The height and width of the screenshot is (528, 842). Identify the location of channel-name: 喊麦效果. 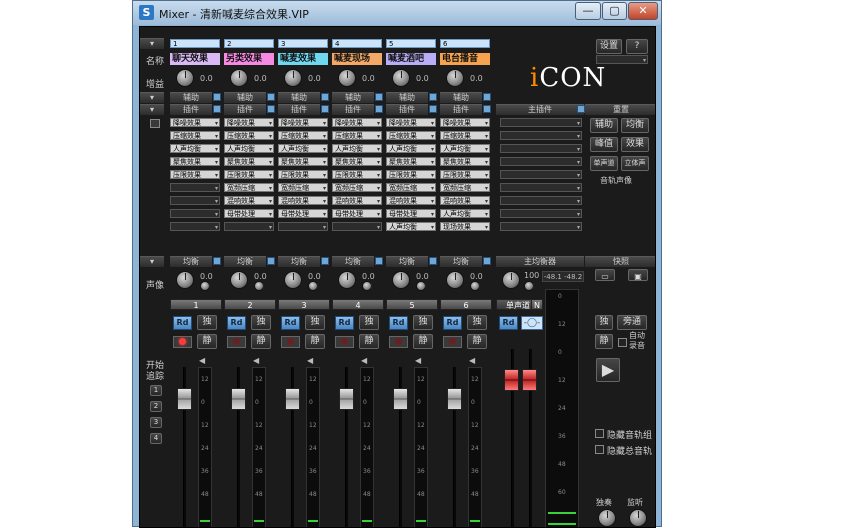
(303, 59).